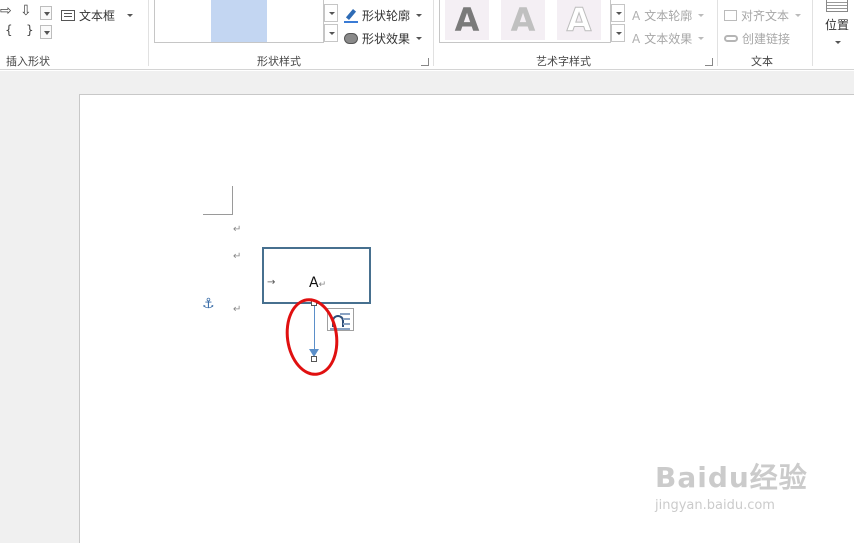  Describe the element at coordinates (314, 283) in the screenshot. I see `text-box-text: A` at that location.